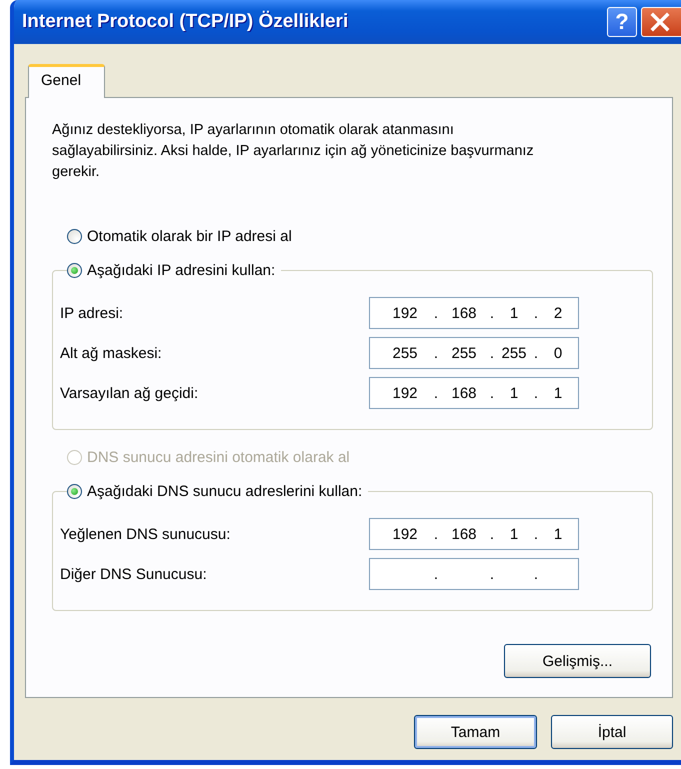 The height and width of the screenshot is (769, 681). I want to click on close-button, so click(661, 22).